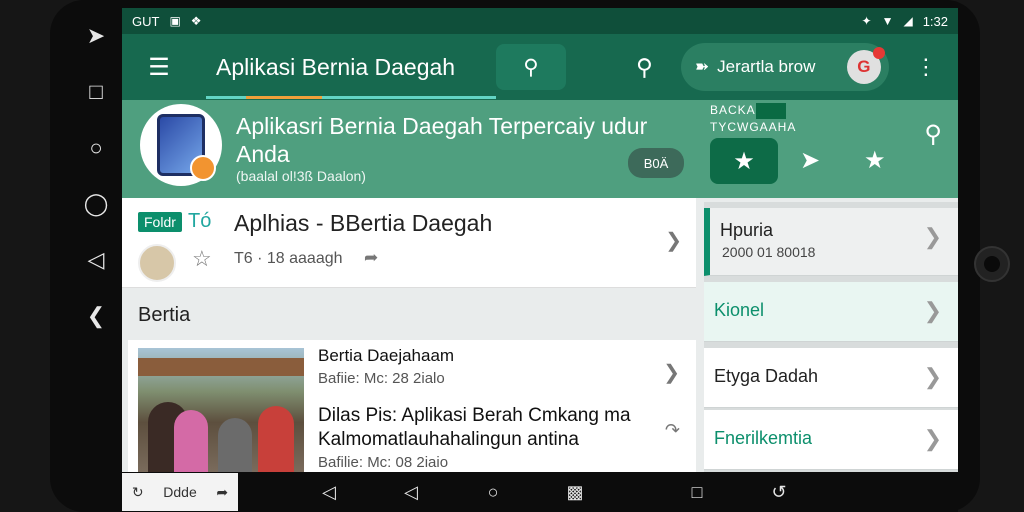 Image resolution: width=1024 pixels, height=512 pixels. I want to click on reply-arrow-icon: ↷, so click(672, 430).